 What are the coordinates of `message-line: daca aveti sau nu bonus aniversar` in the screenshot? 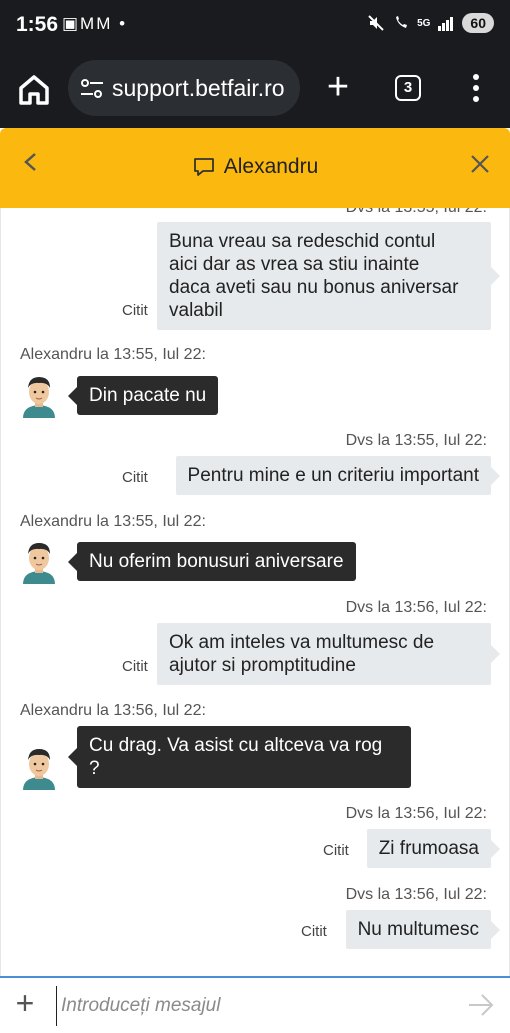 It's located at (314, 287).